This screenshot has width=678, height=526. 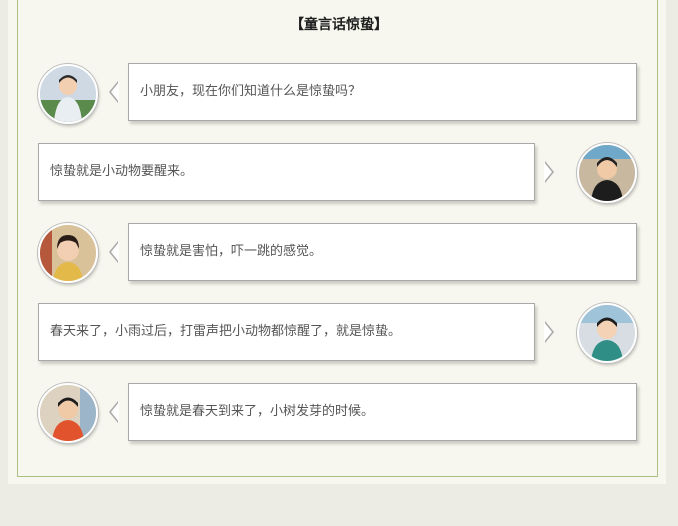 I want to click on chat-bubble: 惊蛰就是春天到来了，小树发芽的时候。, so click(x=373, y=412).